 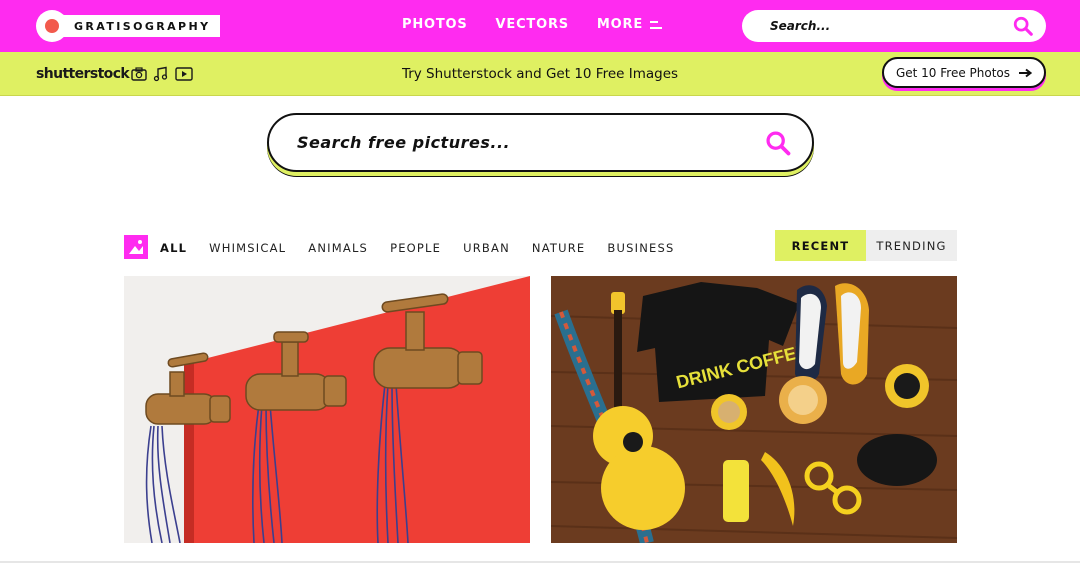 What do you see at coordinates (640, 248) in the screenshot?
I see `category-business: BUSINESS` at bounding box center [640, 248].